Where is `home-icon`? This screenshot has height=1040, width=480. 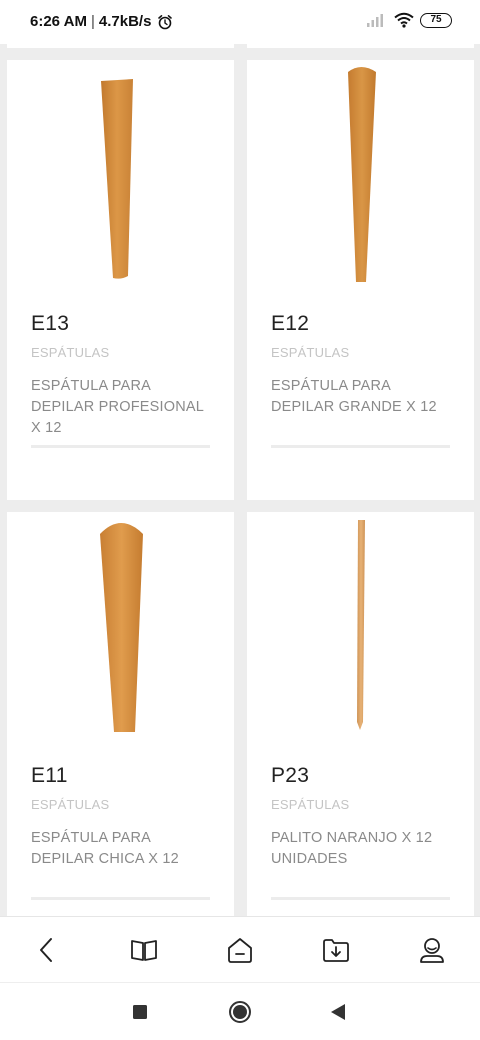
home-icon is located at coordinates (240, 950).